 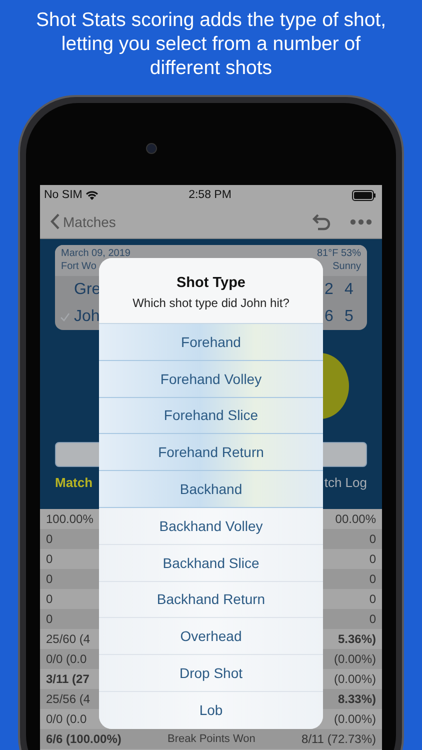 I want to click on tab: tch Log, so click(x=345, y=482).